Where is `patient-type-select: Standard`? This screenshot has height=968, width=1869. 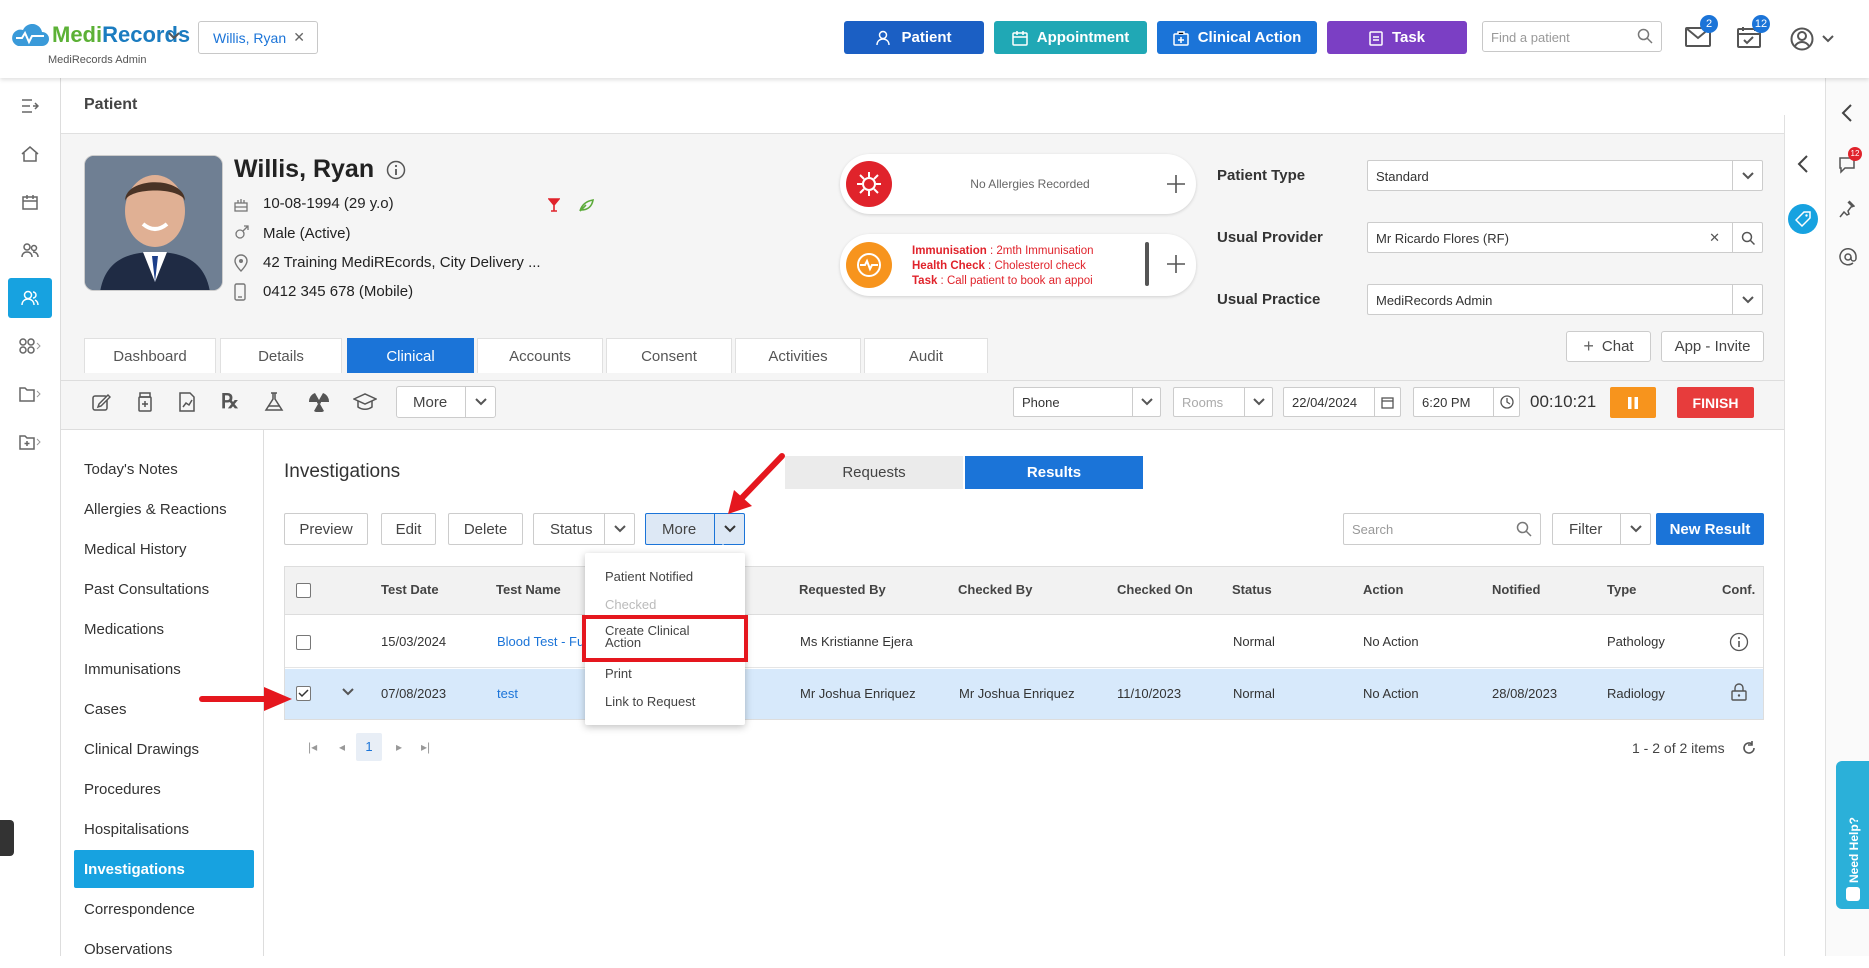
patient-type-select: Standard is located at coordinates (1565, 175).